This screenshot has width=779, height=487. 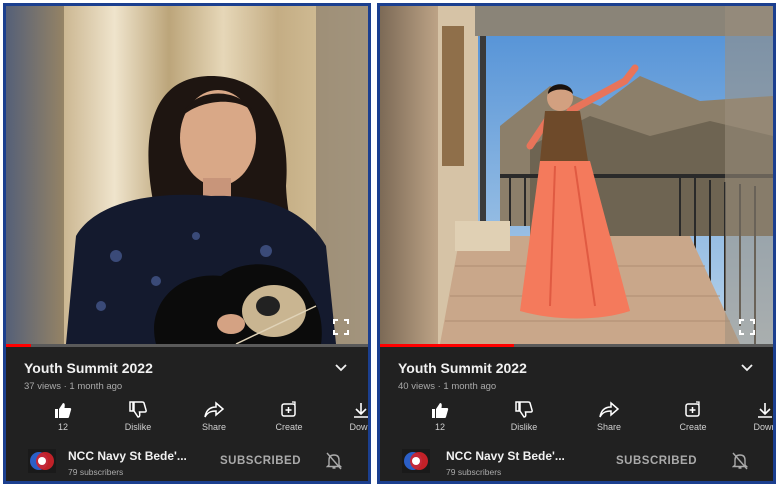 What do you see at coordinates (73, 386) in the screenshot?
I see `view-count: 37 views · 1 month ago` at bounding box center [73, 386].